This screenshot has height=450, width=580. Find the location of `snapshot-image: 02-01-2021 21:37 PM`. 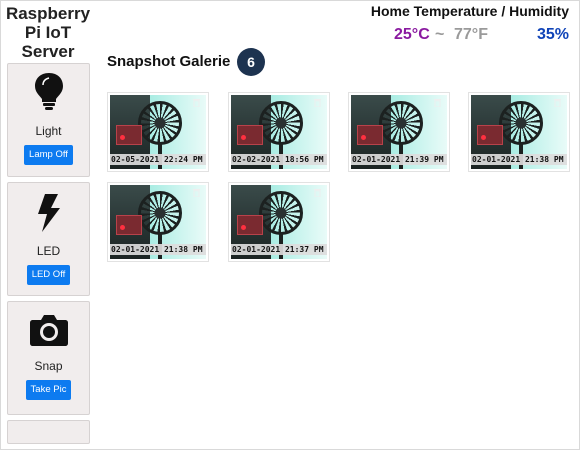

snapshot-image: 02-01-2021 21:37 PM is located at coordinates (279, 222).